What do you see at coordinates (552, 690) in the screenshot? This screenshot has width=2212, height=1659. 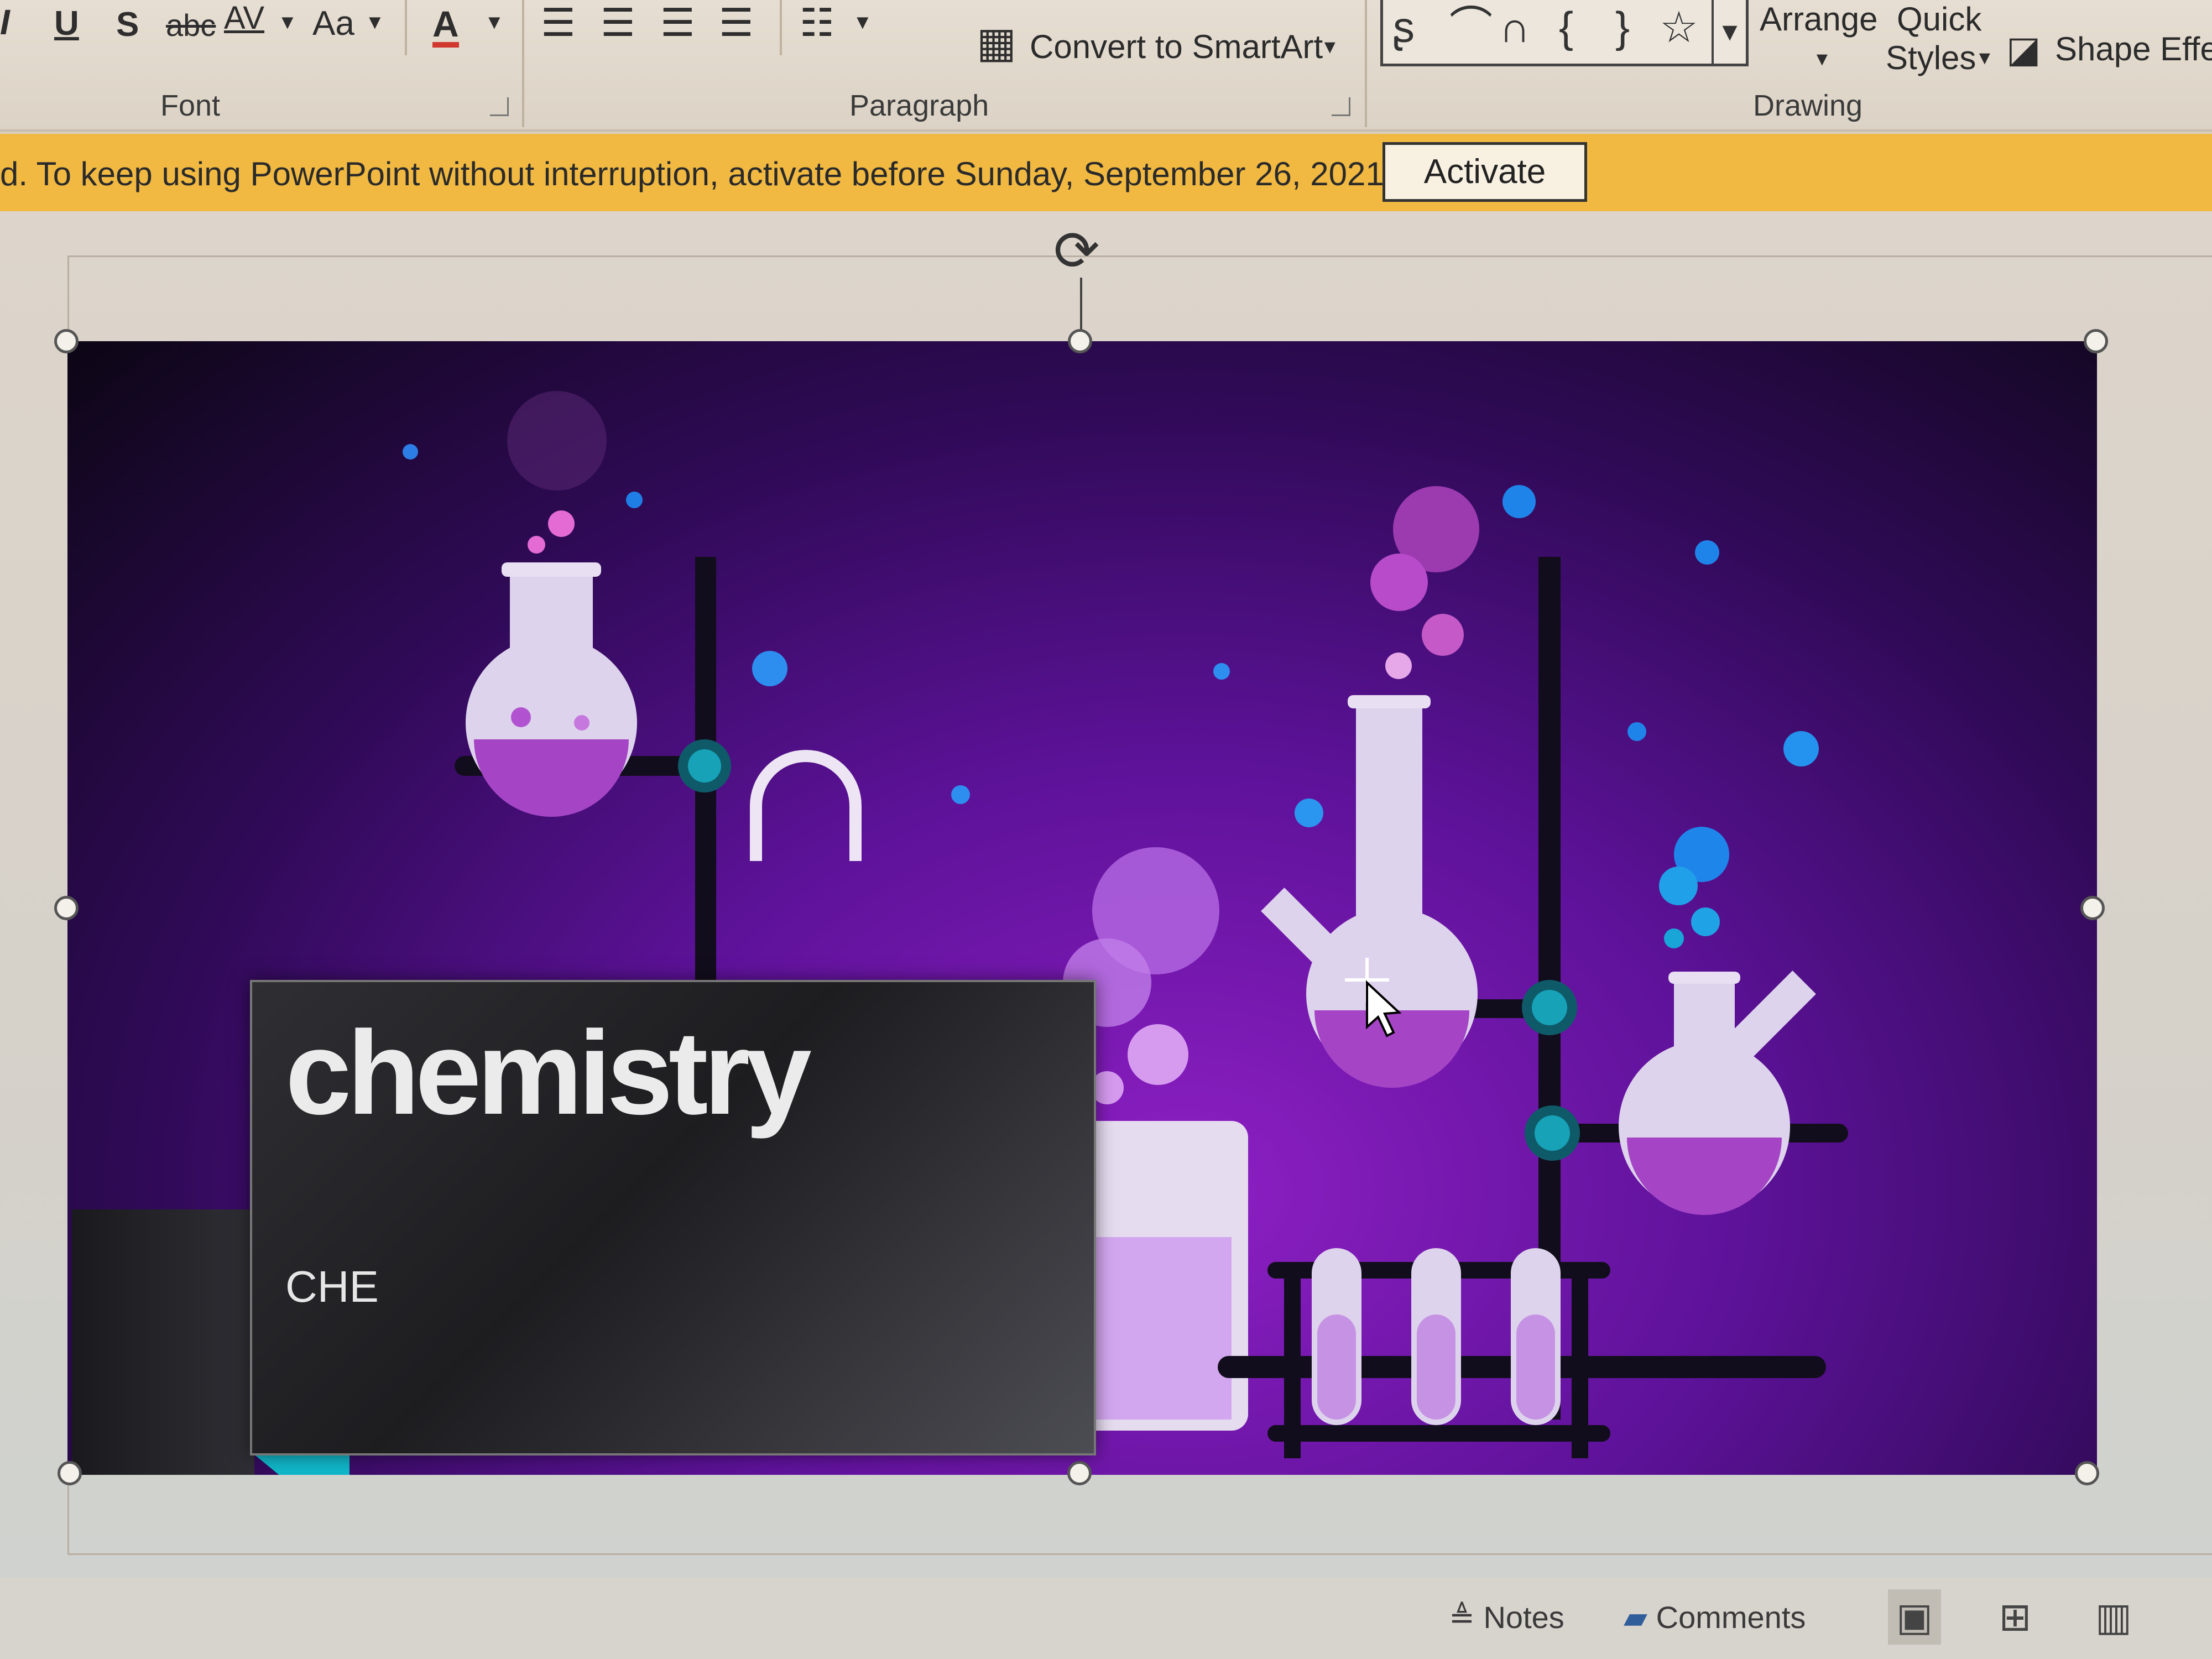 I see `round-flask-left` at bounding box center [552, 690].